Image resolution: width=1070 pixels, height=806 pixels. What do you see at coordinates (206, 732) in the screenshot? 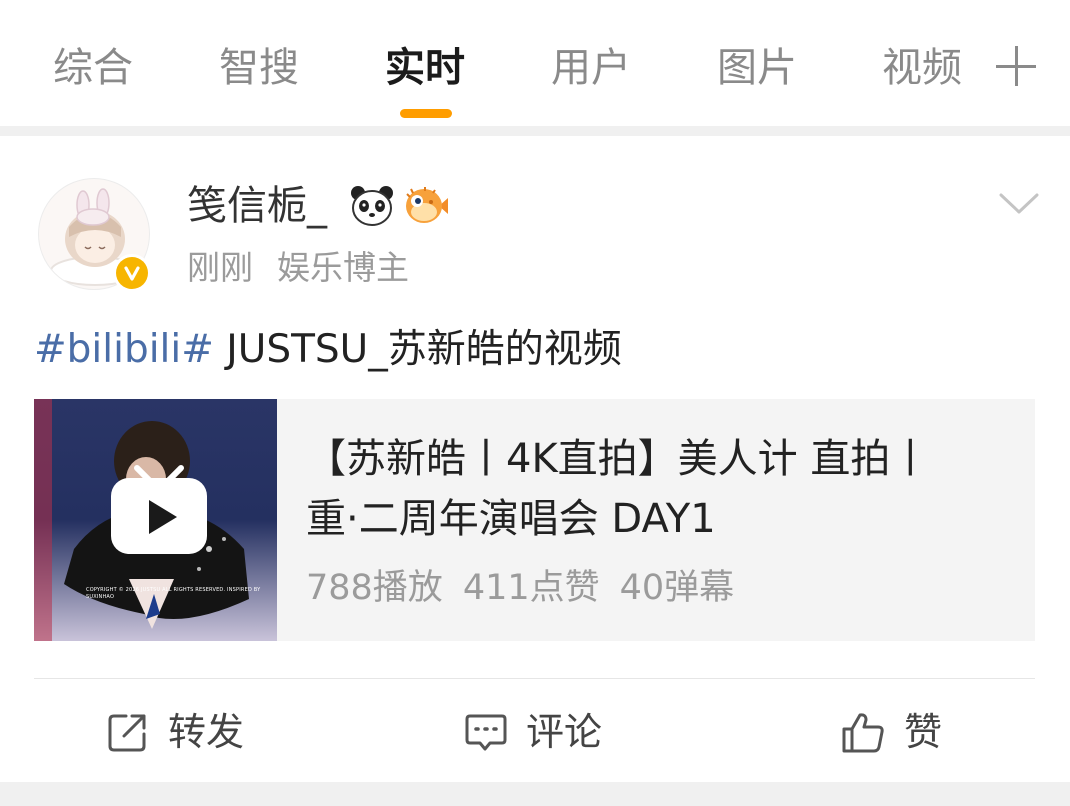
I see `repost-label: 转发` at bounding box center [206, 732].